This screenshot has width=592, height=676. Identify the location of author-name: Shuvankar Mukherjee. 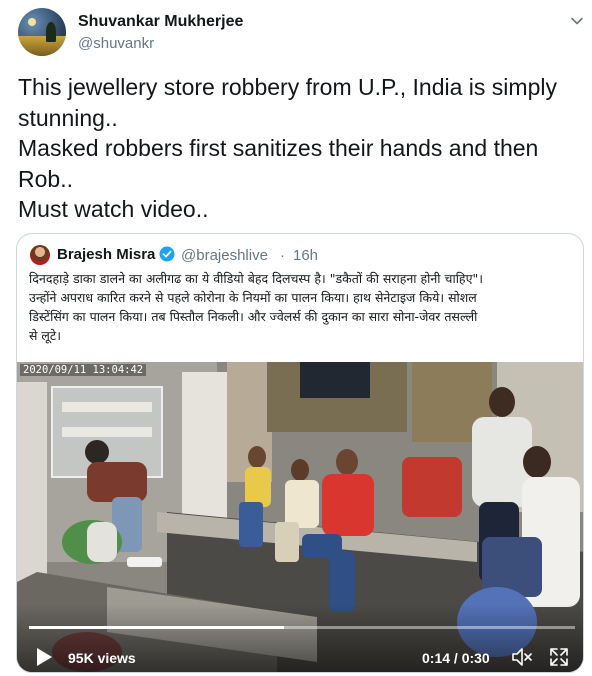
(160, 22).